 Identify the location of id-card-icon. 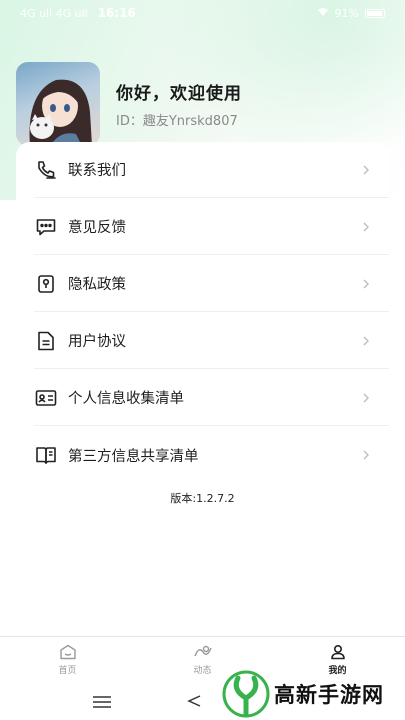
(46, 398).